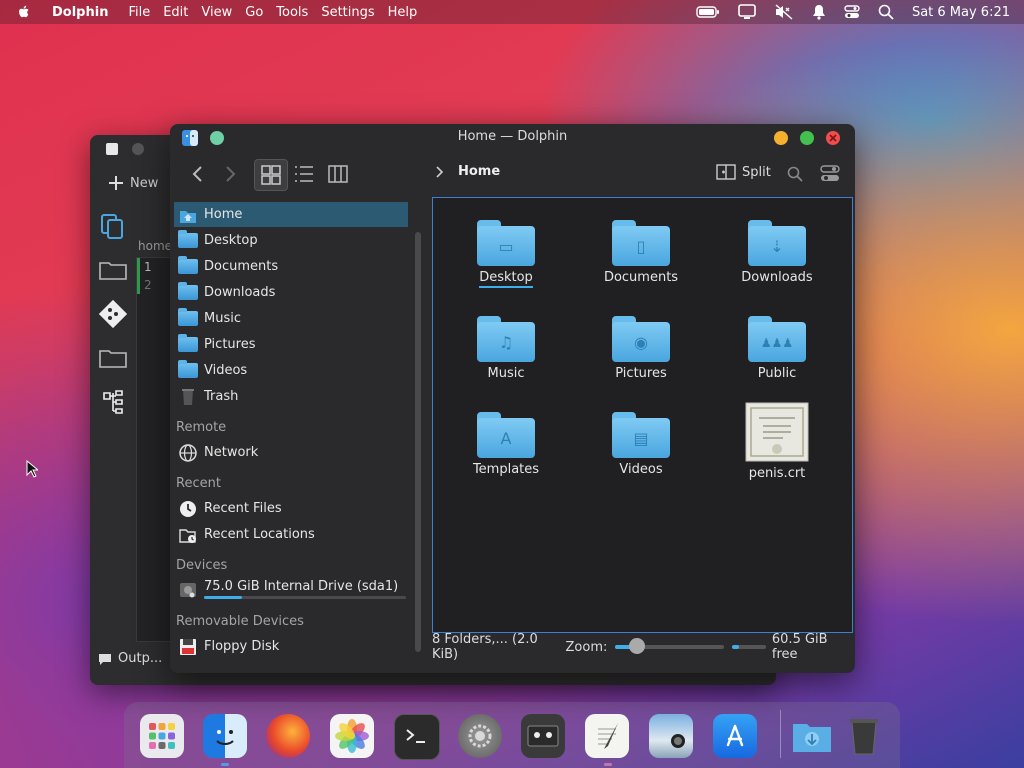 The width and height of the screenshot is (1024, 768). Describe the element at coordinates (271, 175) in the screenshot. I see `icons-view-button` at that location.